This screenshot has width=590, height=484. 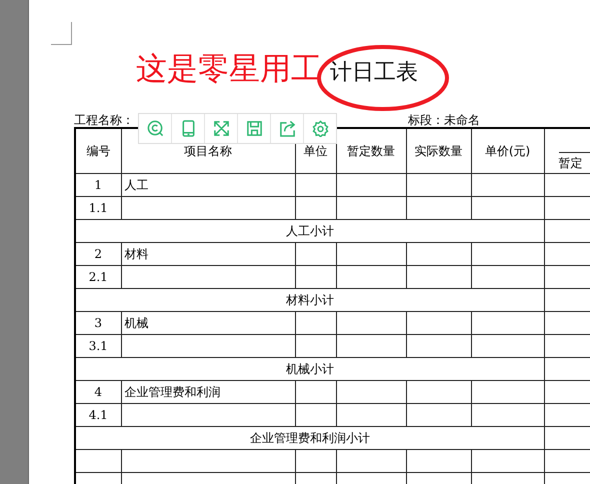 I want to click on table-cell: 2, so click(x=98, y=254).